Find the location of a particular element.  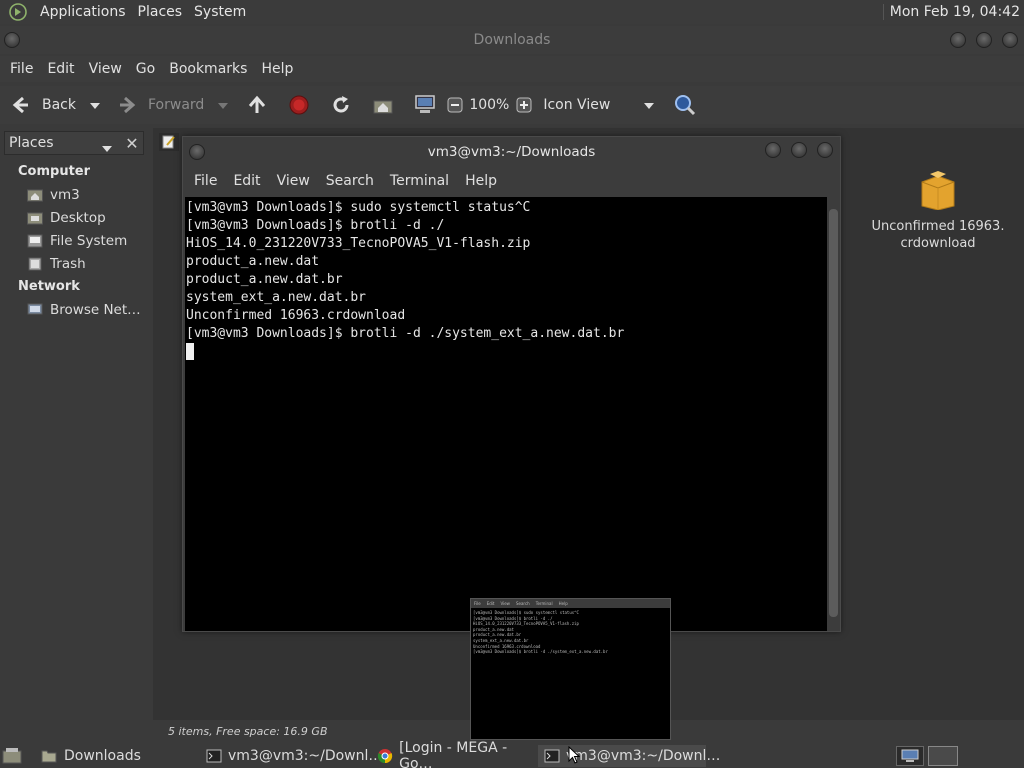

up-button is located at coordinates (257, 105).